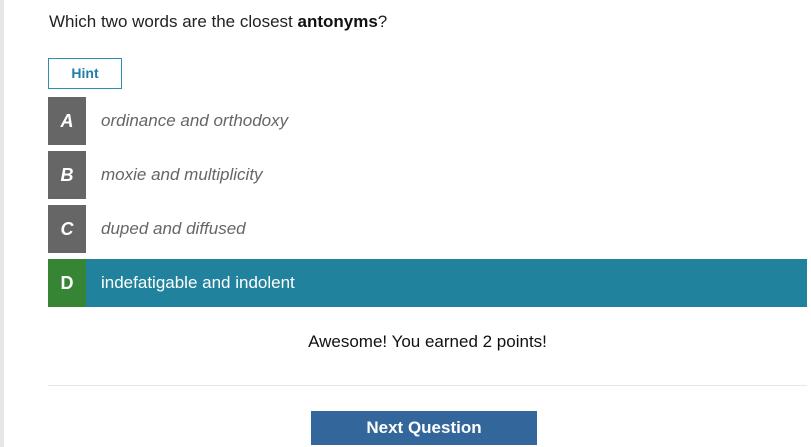  Describe the element at coordinates (427, 341) in the screenshot. I see `feedback-message: Awesome! You earned 2 points!` at that location.